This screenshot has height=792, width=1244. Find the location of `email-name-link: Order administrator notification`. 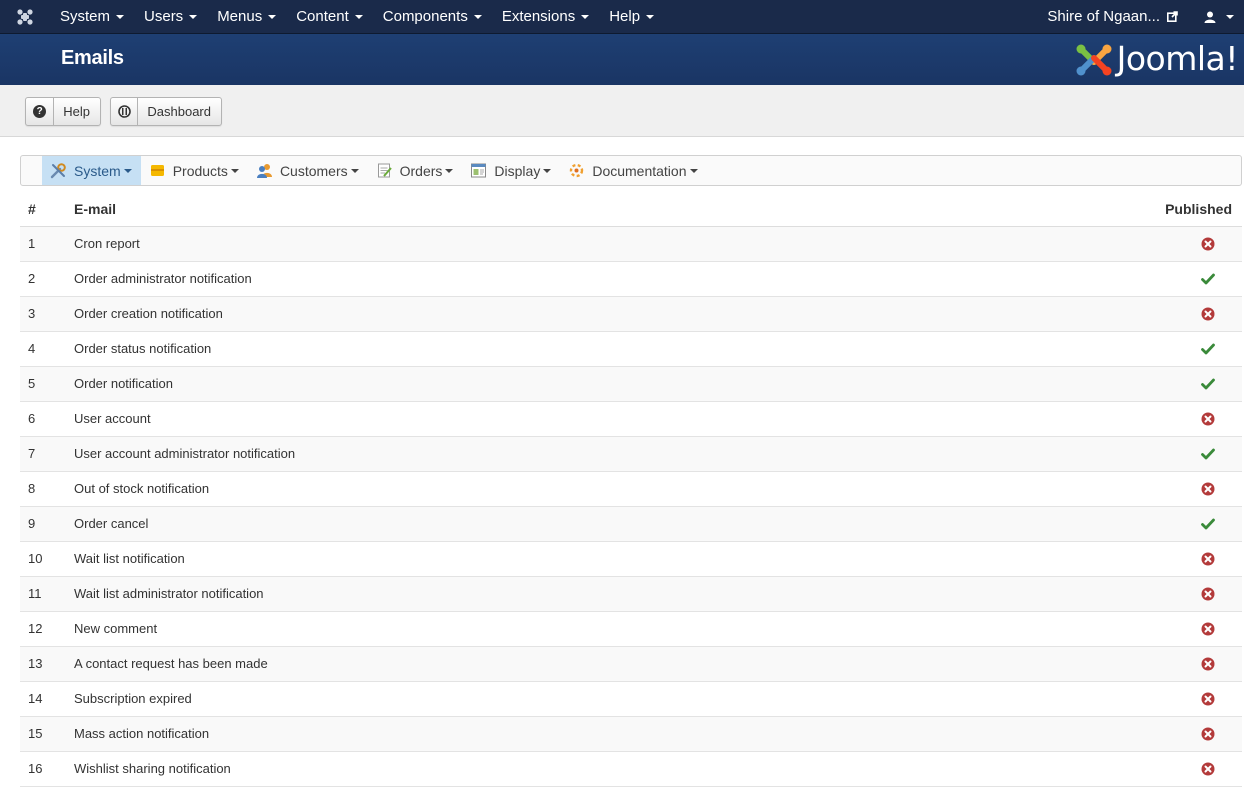

email-name-link: Order administrator notification is located at coordinates (618, 278).